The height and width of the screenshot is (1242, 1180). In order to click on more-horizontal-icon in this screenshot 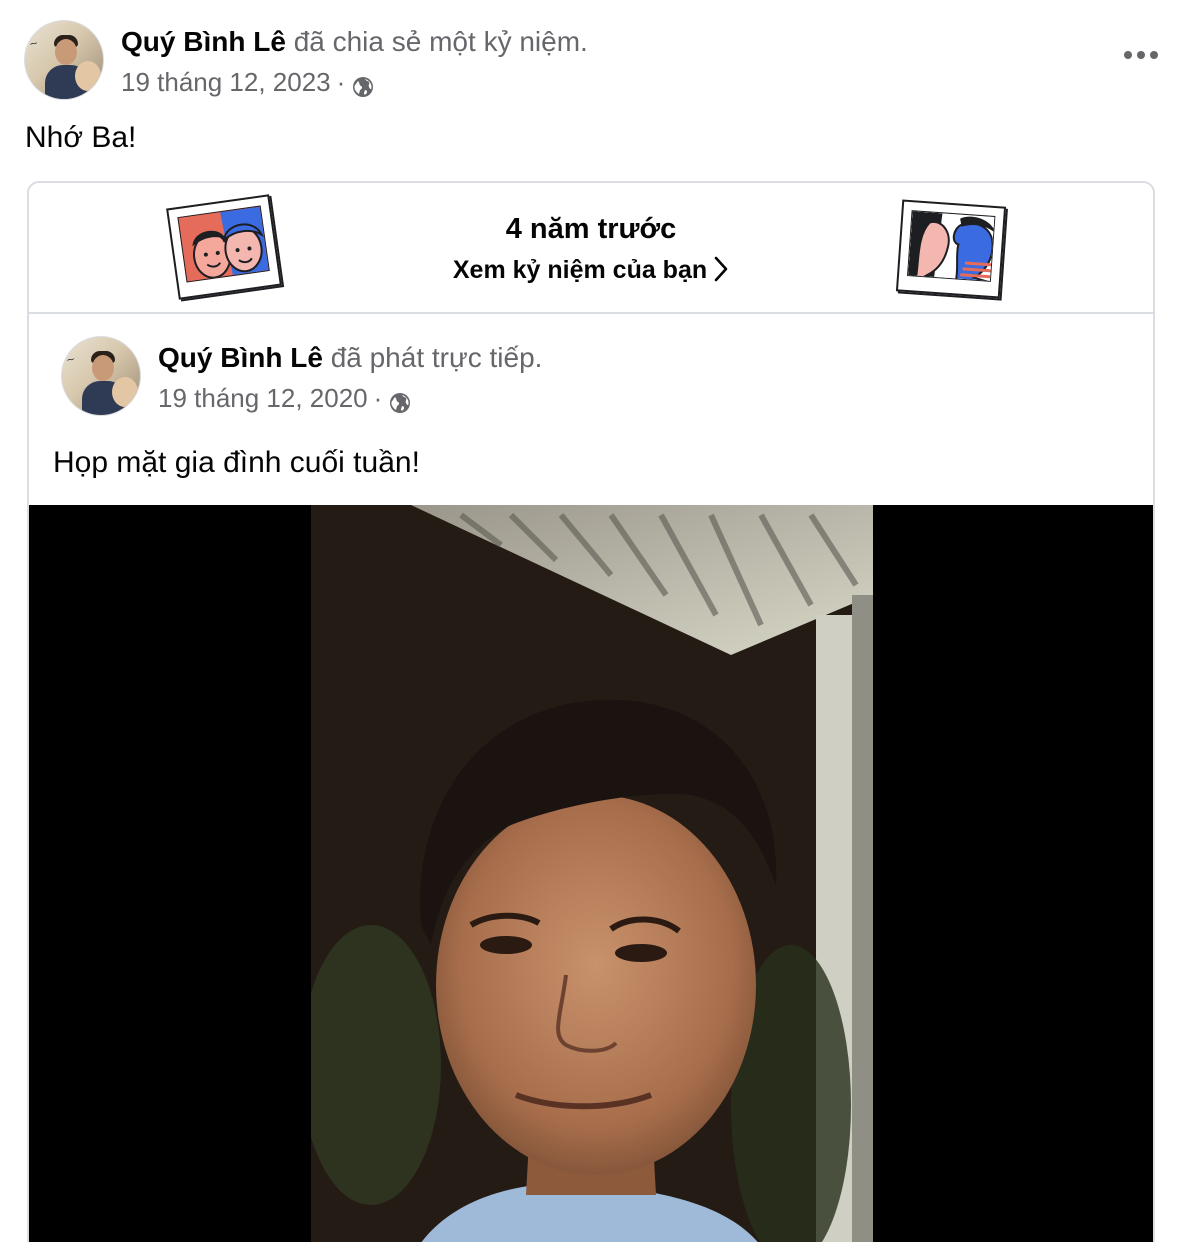, I will do `click(1128, 55)`.